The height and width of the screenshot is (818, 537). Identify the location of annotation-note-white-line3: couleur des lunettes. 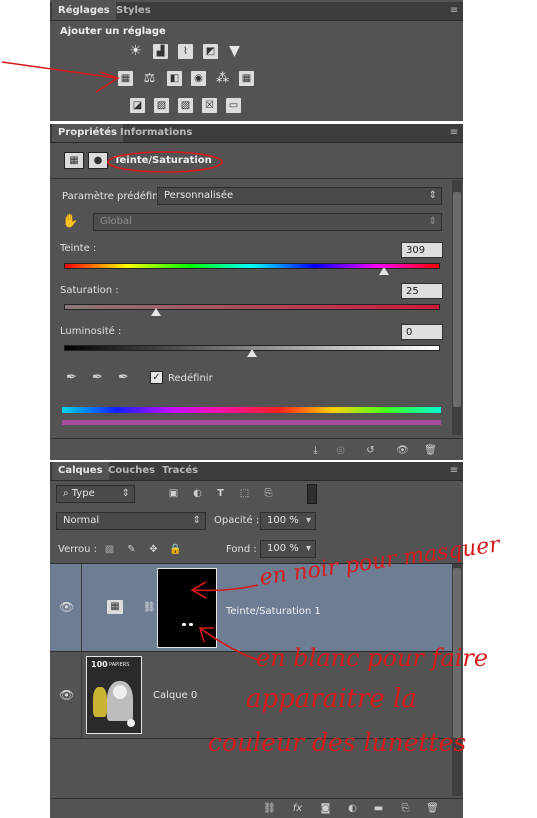
(337, 742).